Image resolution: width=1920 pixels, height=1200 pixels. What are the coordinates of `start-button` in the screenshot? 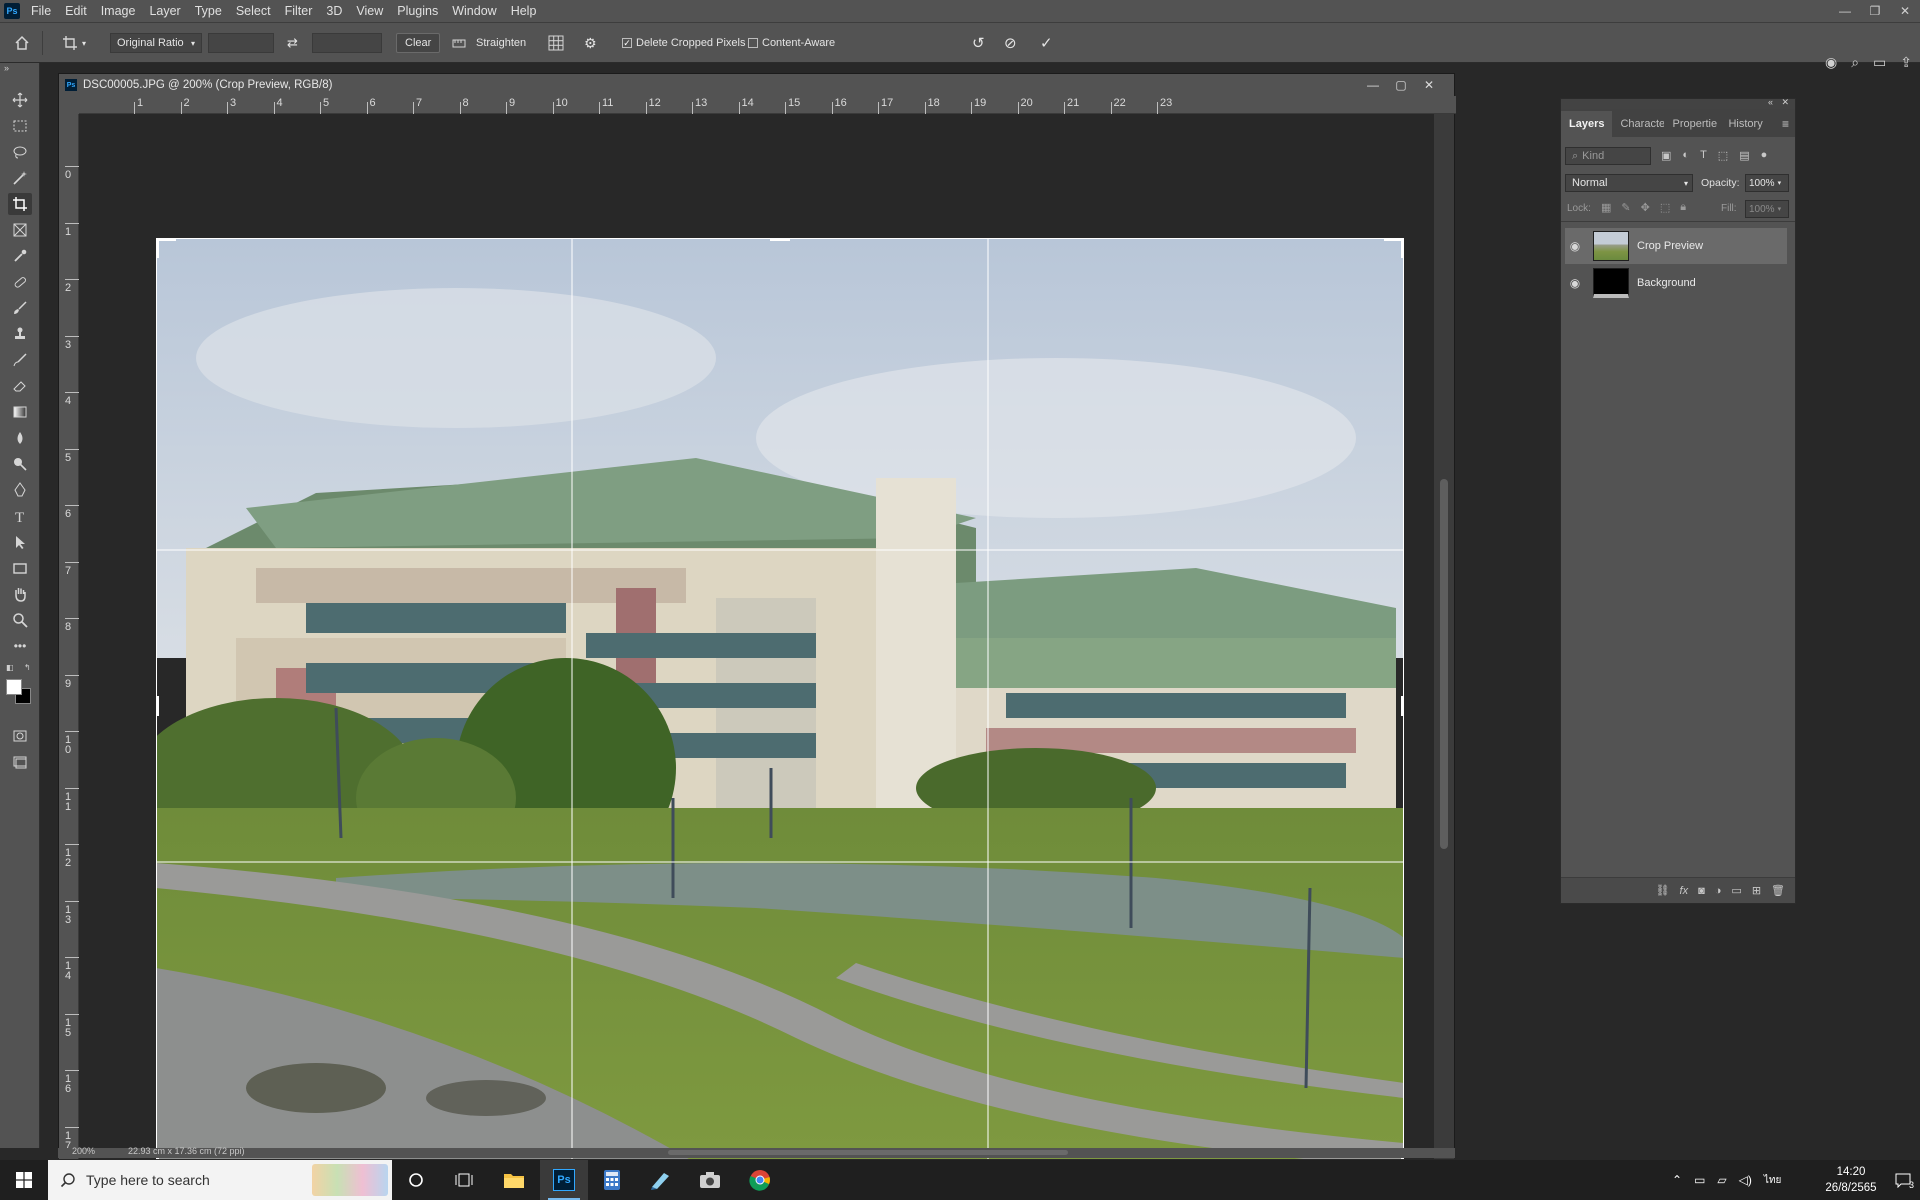 It's located at (24, 1180).